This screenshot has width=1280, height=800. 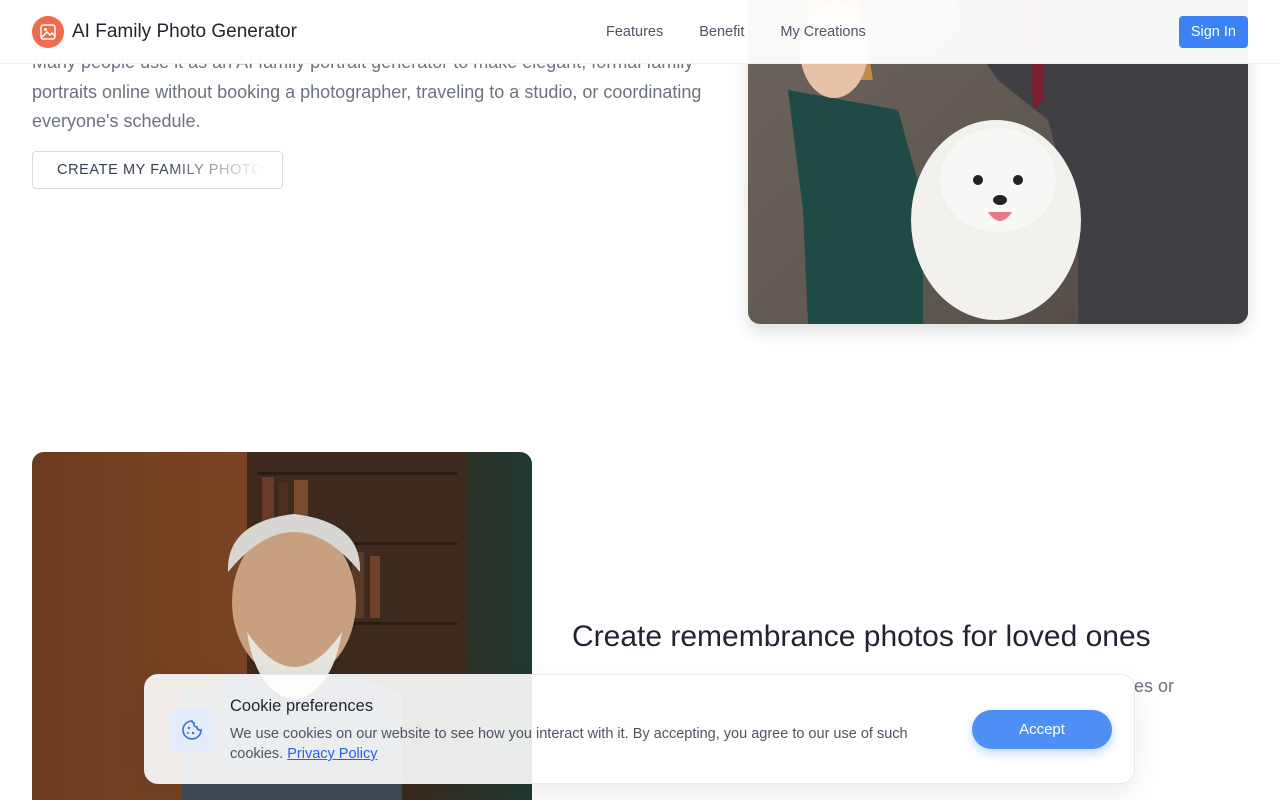 I want to click on main-nav: Features Benefit My Creations, so click(x=754, y=32).